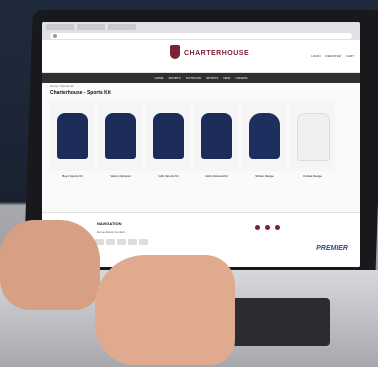 This screenshot has height=367, width=378. What do you see at coordinates (332, 248) in the screenshot?
I see `premier-logo: PREMIER` at bounding box center [332, 248].